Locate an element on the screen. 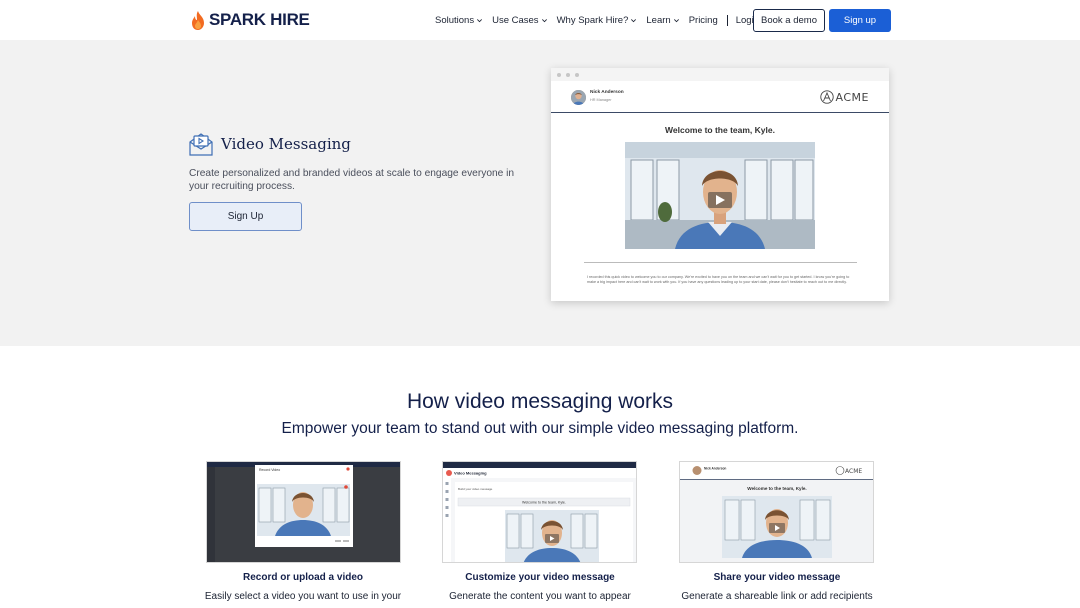  record-video-screenshot: Record Video is located at coordinates (303, 512).